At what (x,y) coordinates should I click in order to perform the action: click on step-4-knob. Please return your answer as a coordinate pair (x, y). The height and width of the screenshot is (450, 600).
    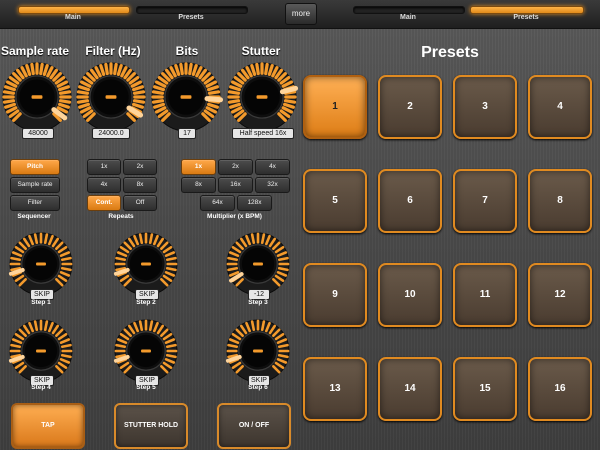
    Looking at the image, I should click on (40, 351).